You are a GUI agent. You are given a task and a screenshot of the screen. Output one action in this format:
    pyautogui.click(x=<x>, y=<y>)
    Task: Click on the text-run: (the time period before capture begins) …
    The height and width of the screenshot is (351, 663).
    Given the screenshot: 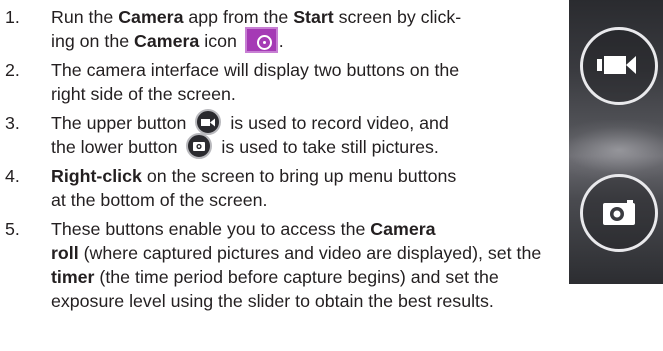 What is the action you would take?
    pyautogui.click(x=296, y=277)
    